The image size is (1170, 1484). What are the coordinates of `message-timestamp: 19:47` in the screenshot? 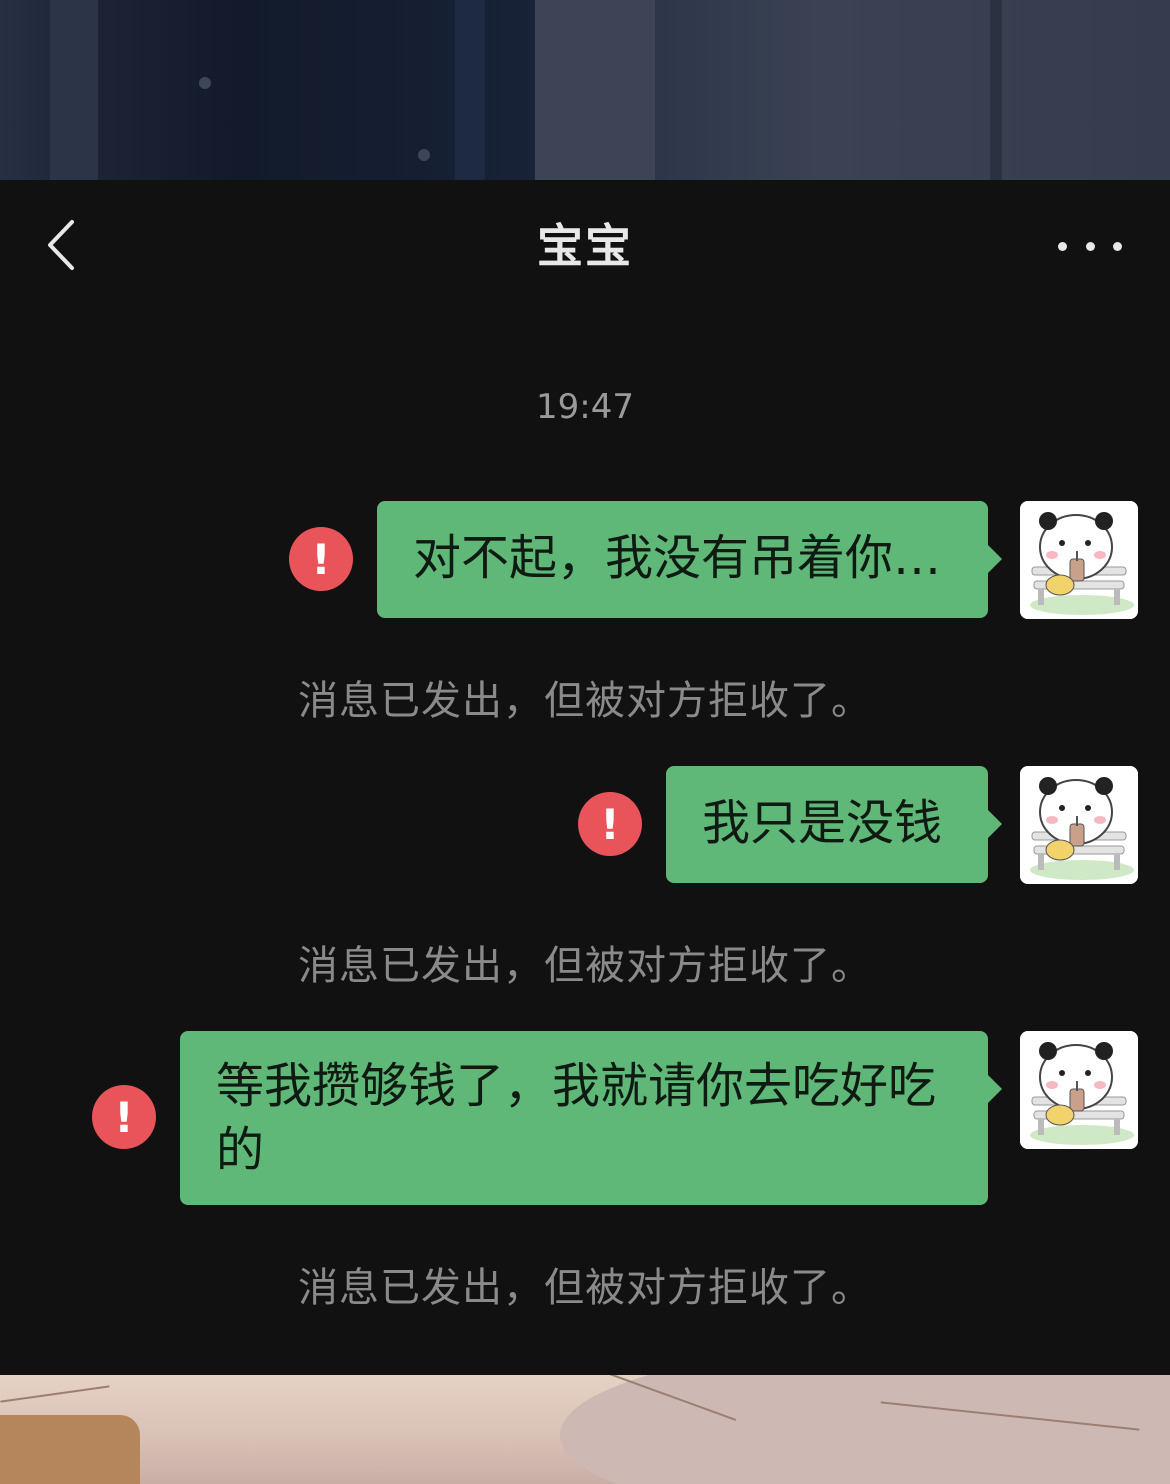 It's located at (585, 407).